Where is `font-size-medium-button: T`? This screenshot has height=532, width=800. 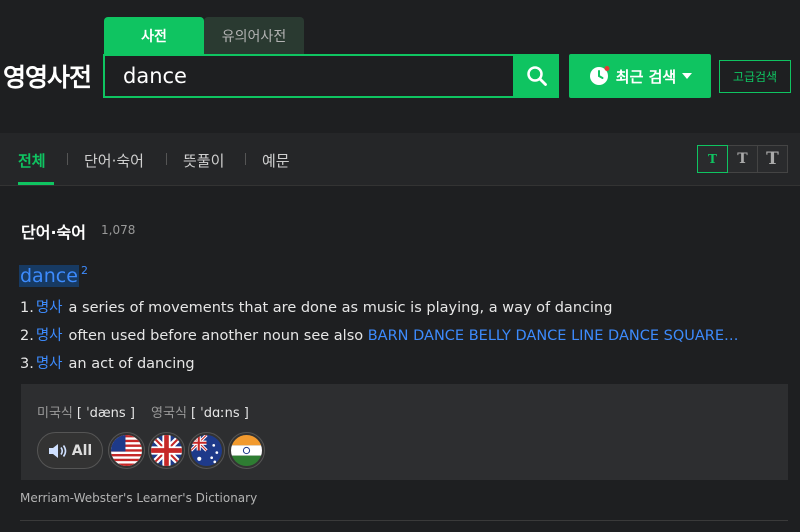
font-size-medium-button: T is located at coordinates (742, 159).